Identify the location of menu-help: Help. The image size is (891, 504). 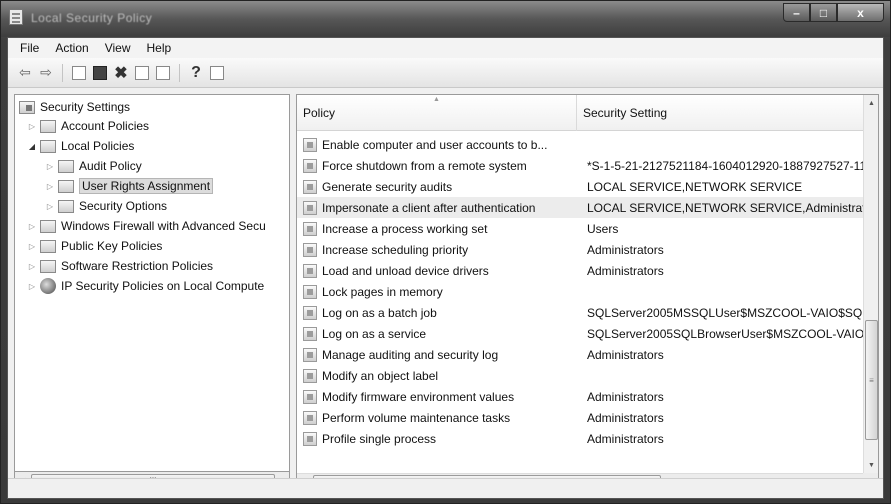
(159, 48).